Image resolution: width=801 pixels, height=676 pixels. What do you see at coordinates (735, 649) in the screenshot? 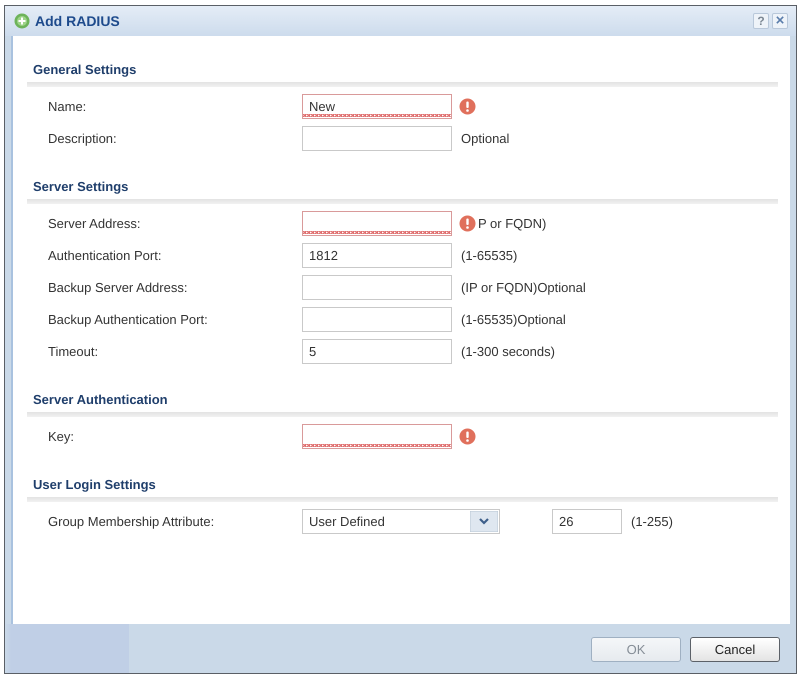
I see `cancel-button: Cancel` at bounding box center [735, 649].